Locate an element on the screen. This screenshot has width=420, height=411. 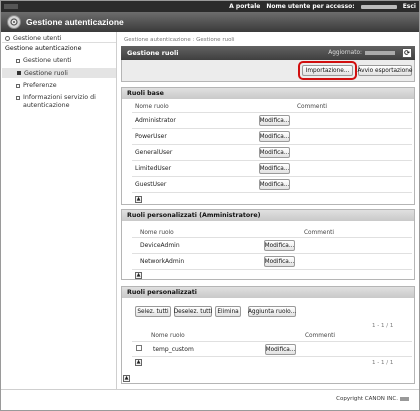
role-name: LimitedUser is located at coordinates (153, 168).